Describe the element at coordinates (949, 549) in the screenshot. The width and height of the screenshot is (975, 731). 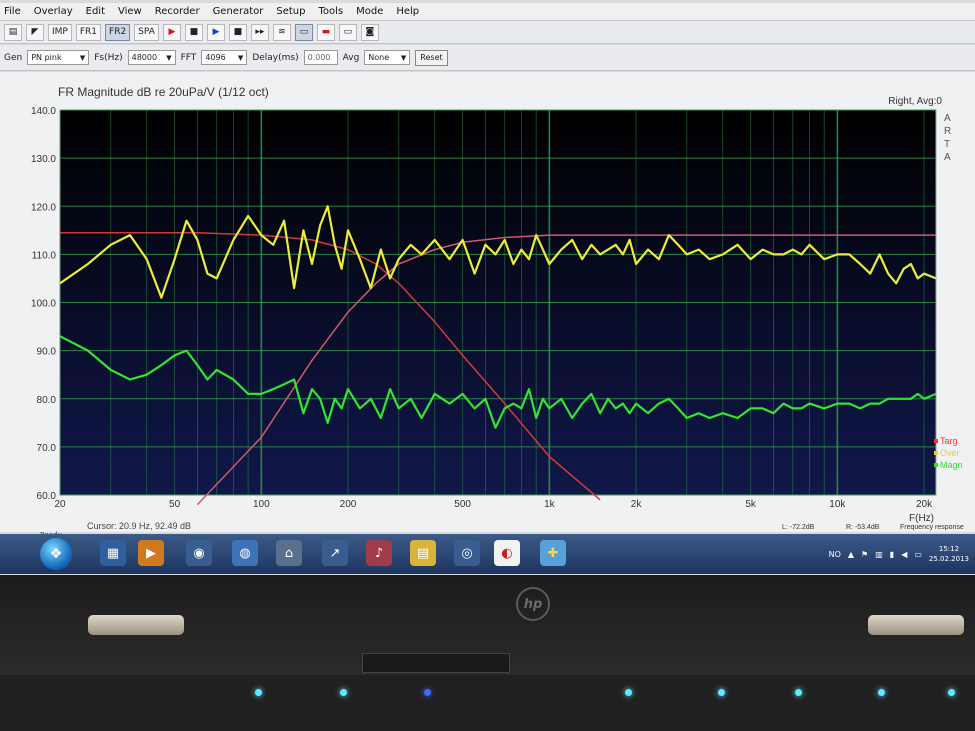
I see `clock-time: 15:12` at that location.